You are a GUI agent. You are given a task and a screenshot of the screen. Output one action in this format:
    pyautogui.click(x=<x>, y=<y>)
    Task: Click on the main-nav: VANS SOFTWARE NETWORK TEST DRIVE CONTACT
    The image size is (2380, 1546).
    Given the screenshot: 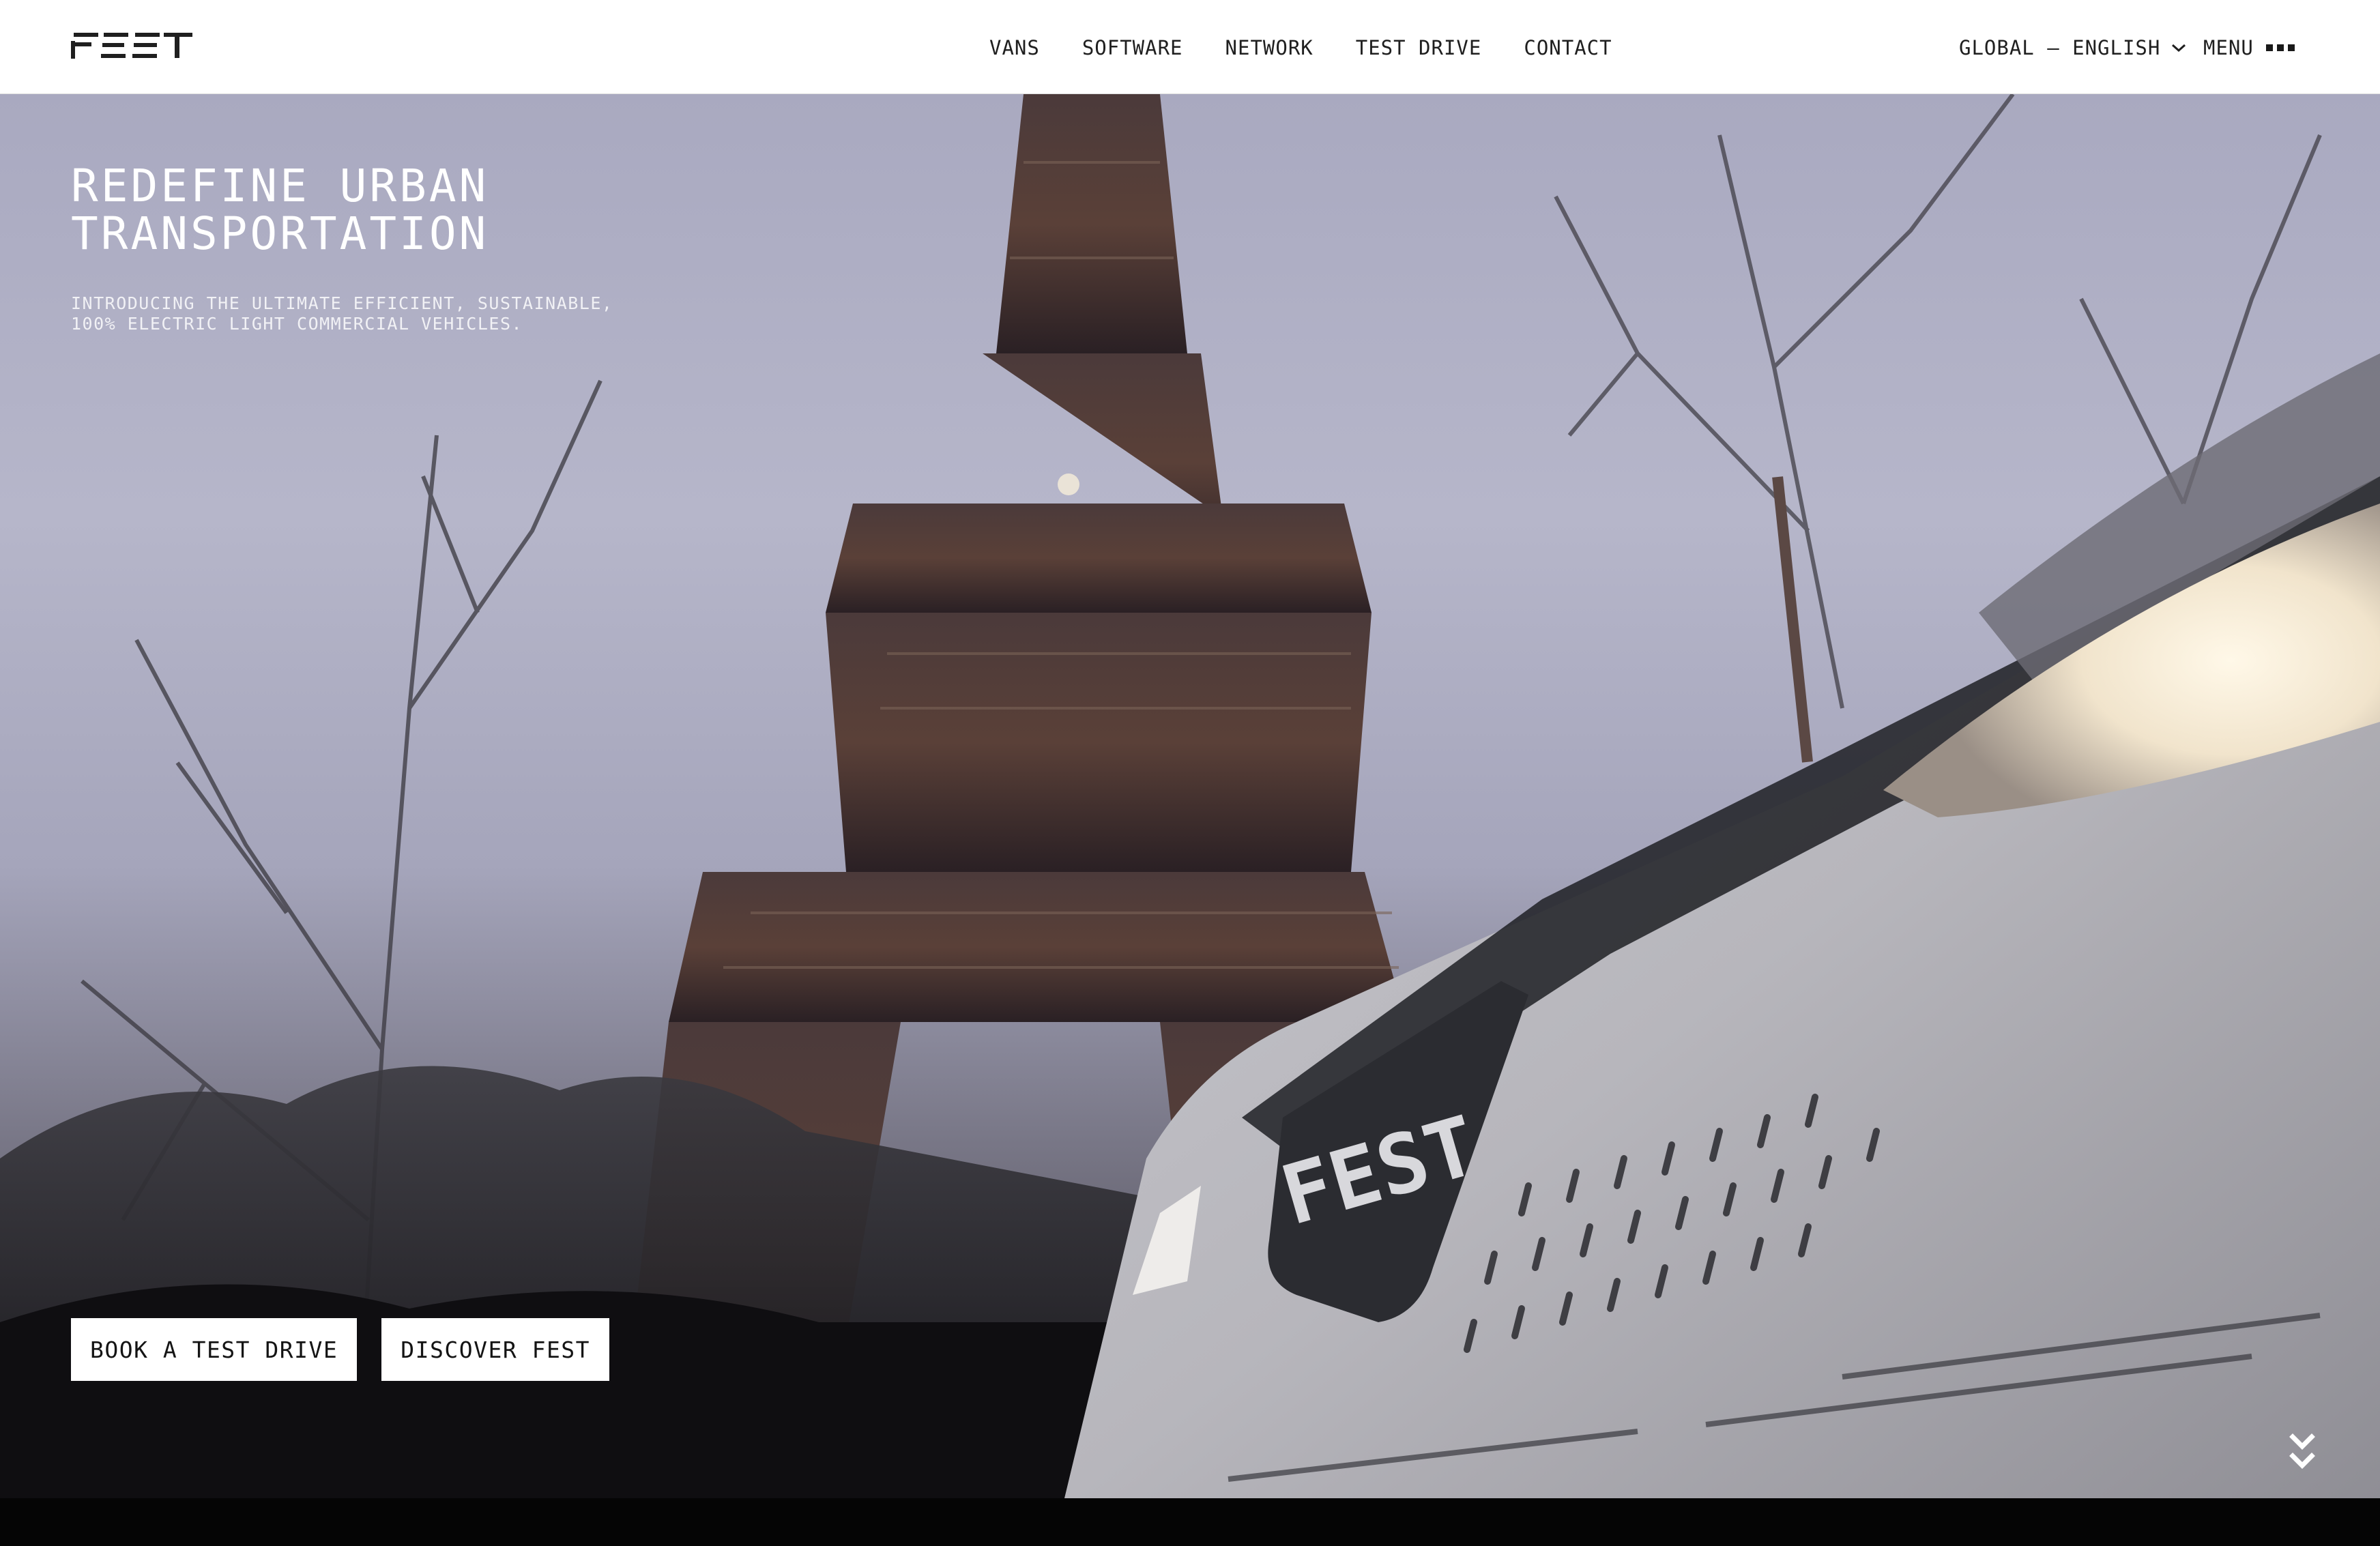 What is the action you would take?
    pyautogui.click(x=1300, y=48)
    